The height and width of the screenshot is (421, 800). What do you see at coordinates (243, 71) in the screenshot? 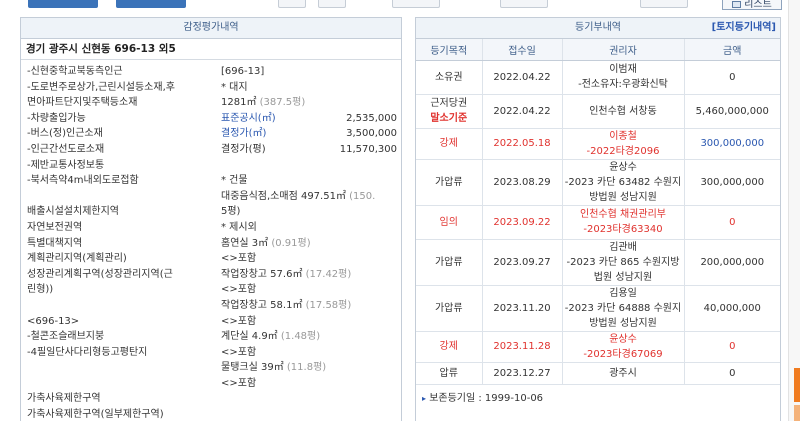
I see `lot-number: [696-13]` at bounding box center [243, 71].